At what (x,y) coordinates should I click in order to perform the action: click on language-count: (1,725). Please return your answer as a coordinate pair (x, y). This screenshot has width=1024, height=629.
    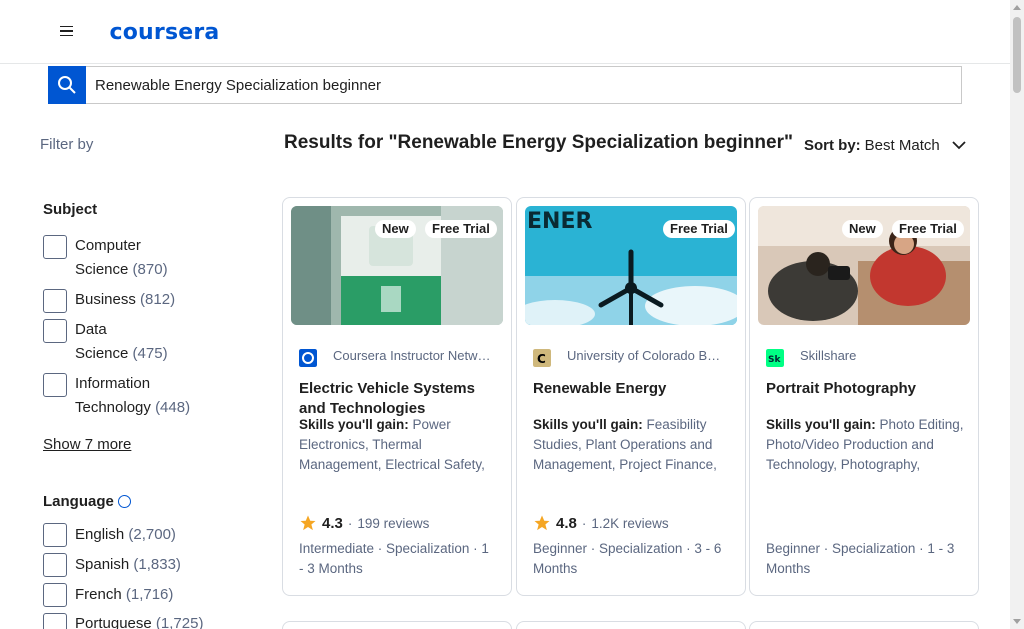
    Looking at the image, I should click on (179, 622).